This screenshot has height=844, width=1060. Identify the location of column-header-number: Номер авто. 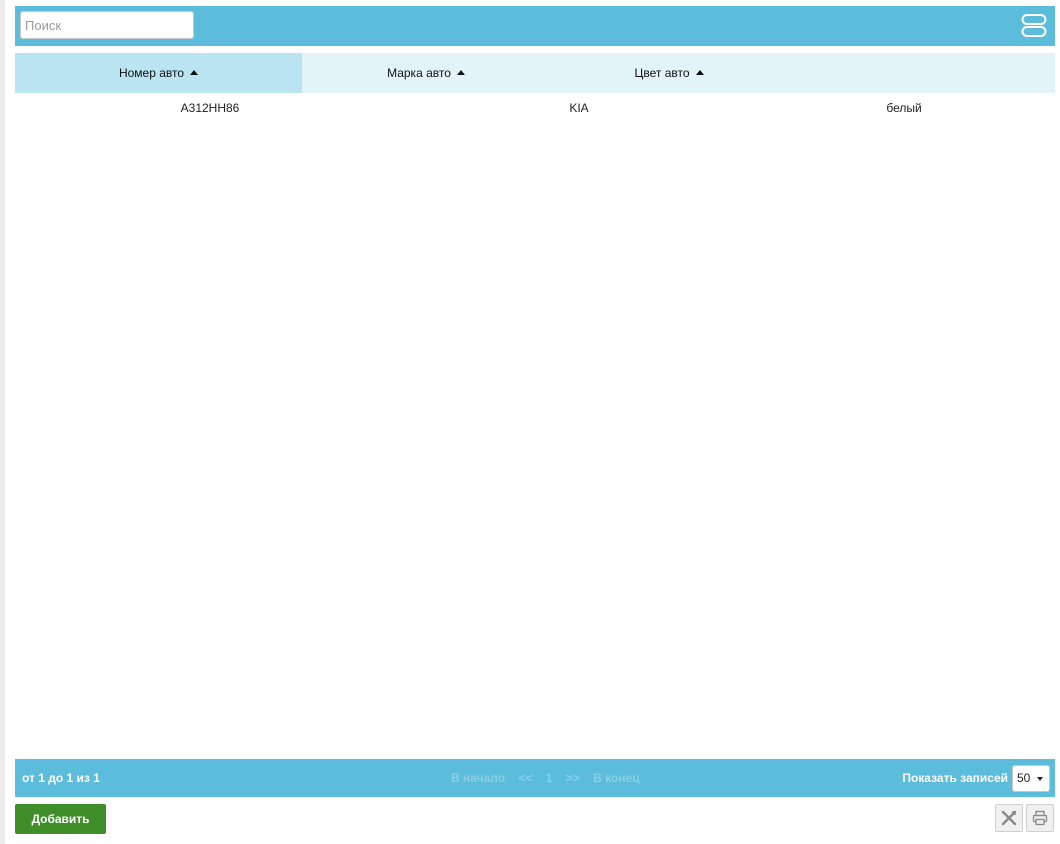
(158, 73).